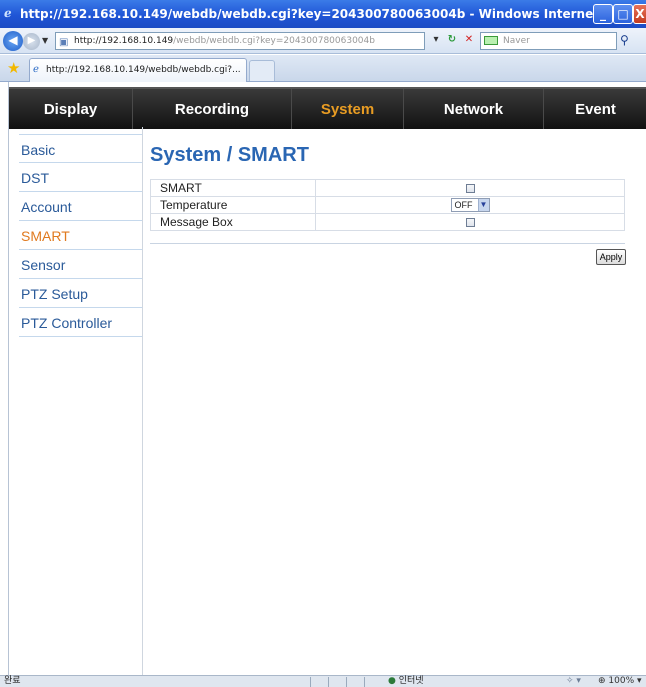 The image size is (646, 687). I want to click on favorites-star-icon: ★, so click(13, 68).